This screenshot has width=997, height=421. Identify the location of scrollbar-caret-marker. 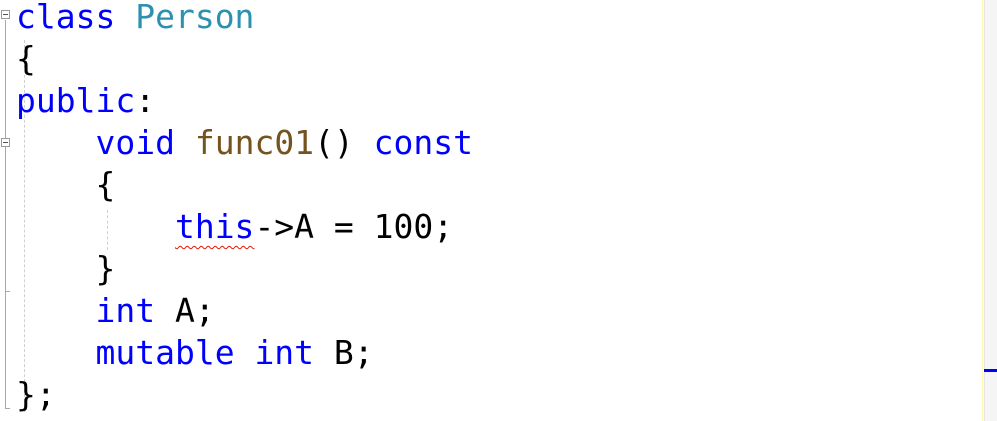
(990, 370).